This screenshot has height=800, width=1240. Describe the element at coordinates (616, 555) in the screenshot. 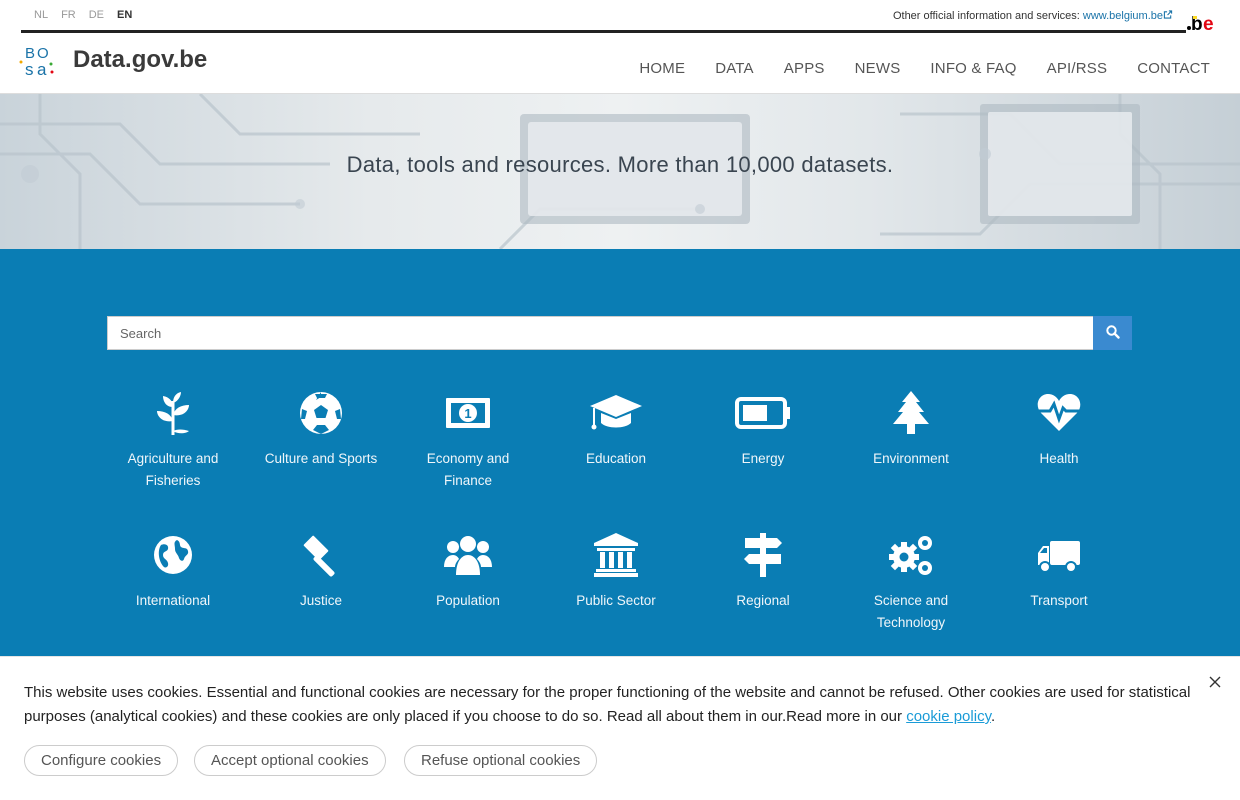

I see `institution-icon` at that location.